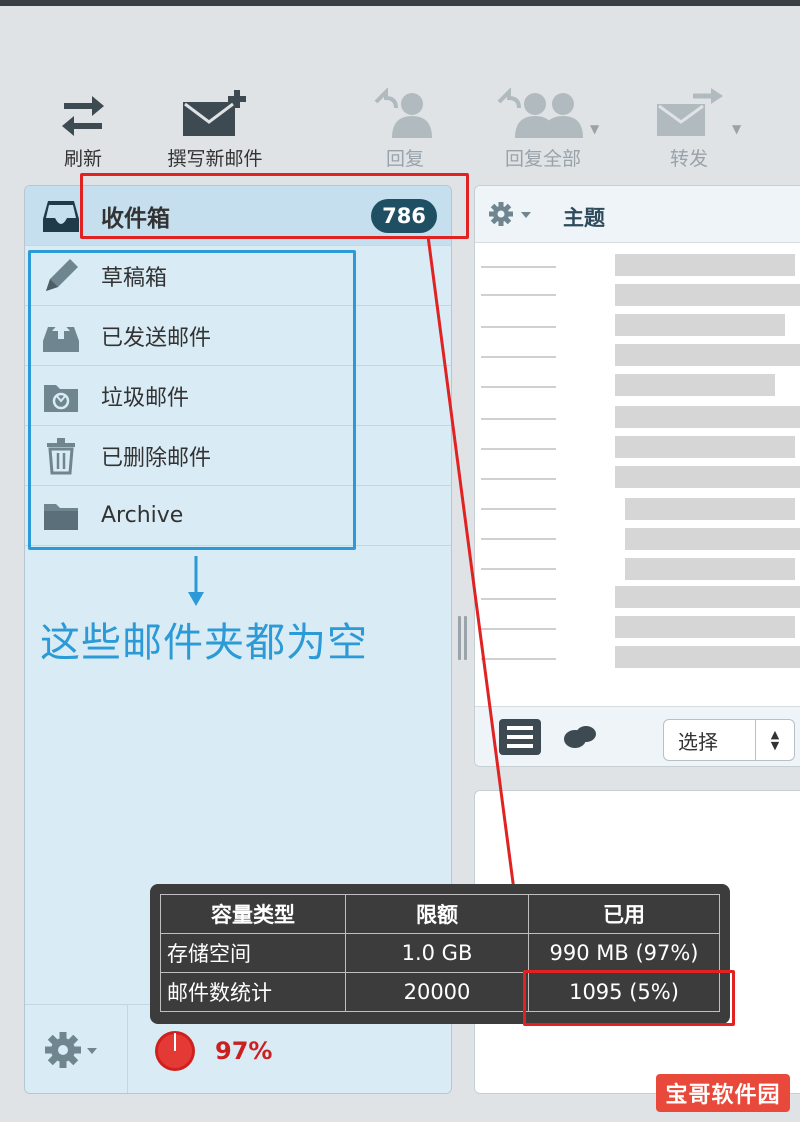 Image resolution: width=800 pixels, height=1122 pixels. I want to click on header-capacity-type: 容量类型, so click(253, 914).